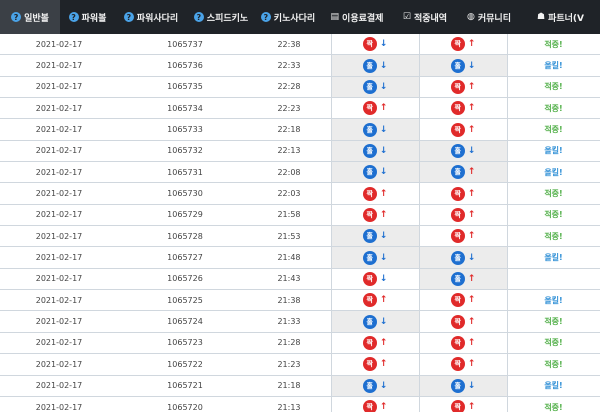 Image resolution: width=600 pixels, height=412 pixels. What do you see at coordinates (425, 17) in the screenshot?
I see `nav-item-6: ☑ 적중내역` at bounding box center [425, 17].